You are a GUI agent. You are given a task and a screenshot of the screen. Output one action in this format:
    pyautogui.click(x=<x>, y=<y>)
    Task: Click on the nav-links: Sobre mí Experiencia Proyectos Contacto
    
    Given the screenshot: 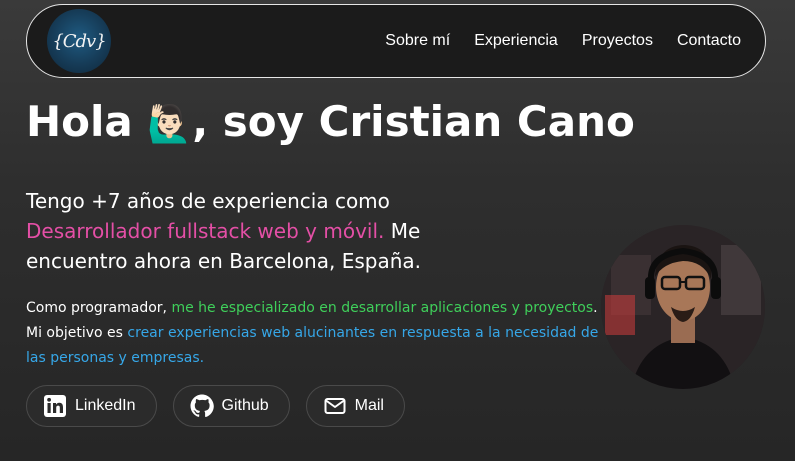 What is the action you would take?
    pyautogui.click(x=563, y=41)
    